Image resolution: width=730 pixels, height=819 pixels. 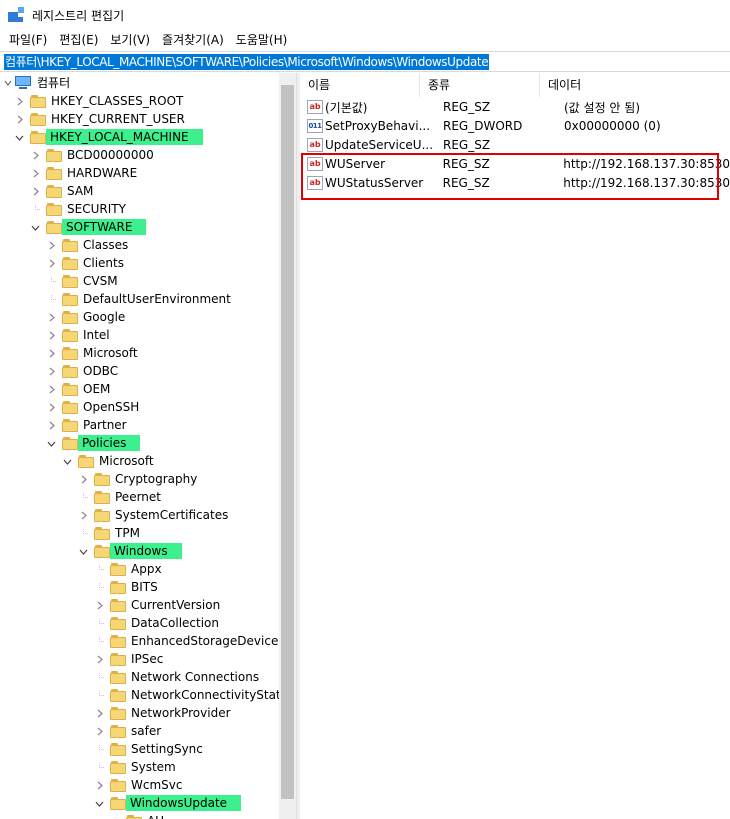 I want to click on tree-node: CVSM, so click(x=82, y=281).